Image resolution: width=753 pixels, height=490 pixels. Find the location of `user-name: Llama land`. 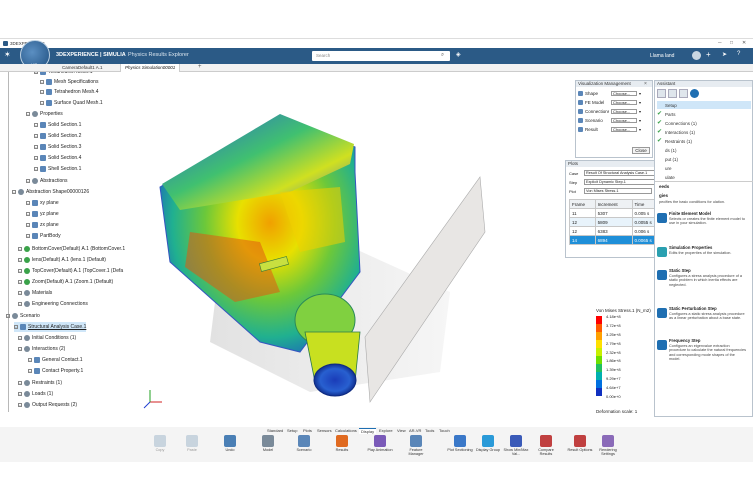

user-name: Llama land is located at coordinates (662, 56).